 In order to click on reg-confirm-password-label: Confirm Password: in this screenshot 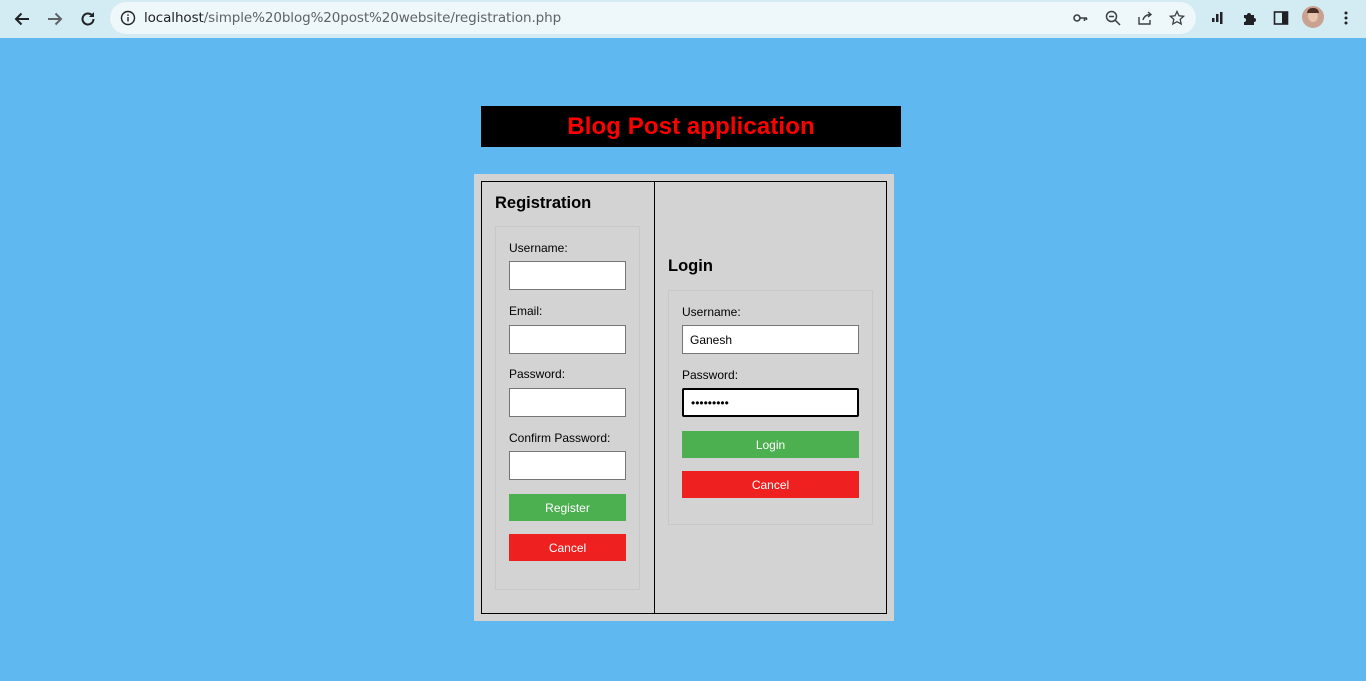, I will do `click(560, 438)`.